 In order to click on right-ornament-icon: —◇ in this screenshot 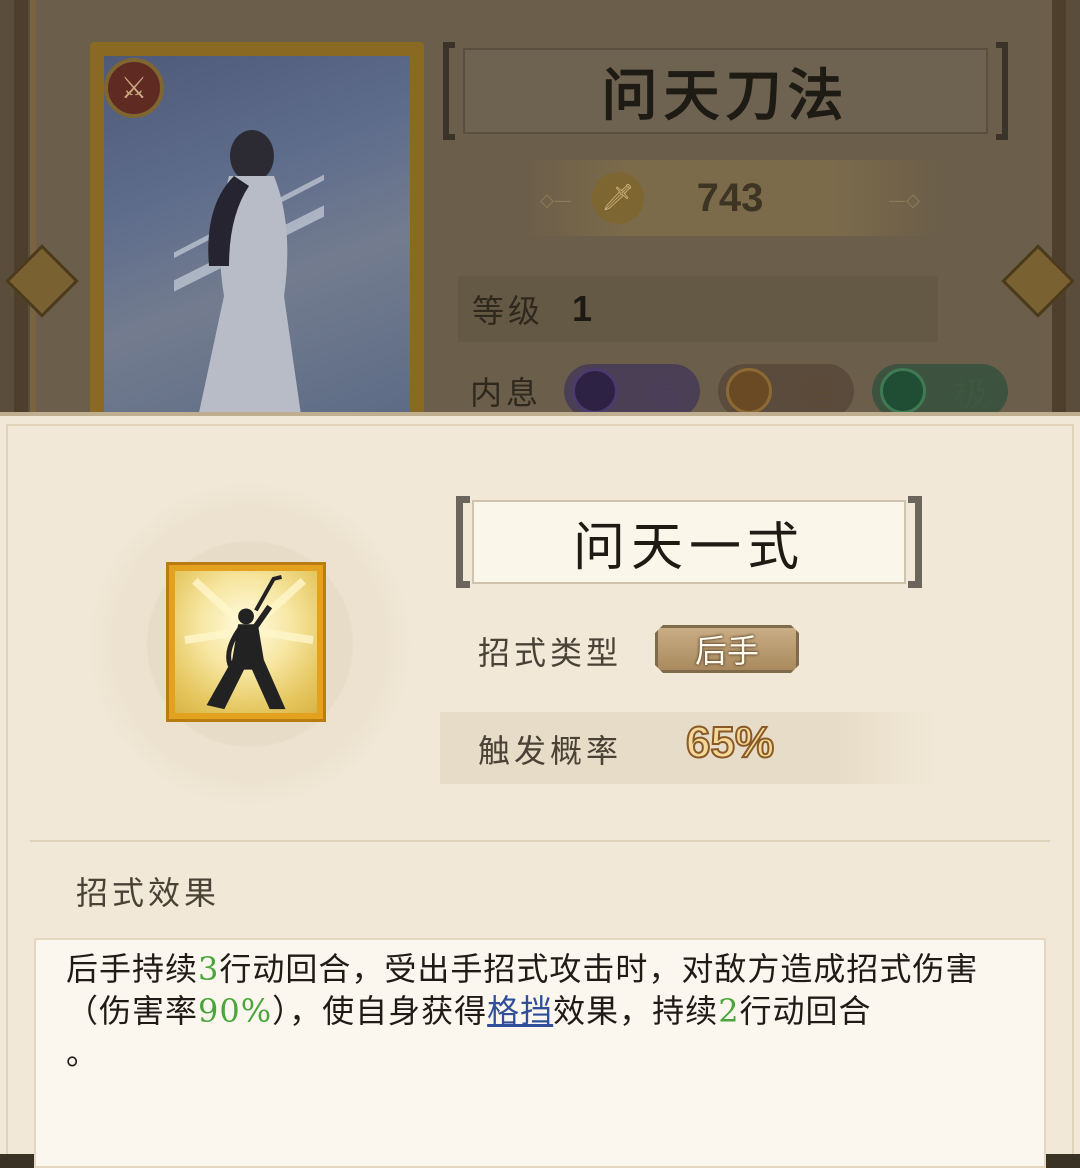, I will do `click(904, 200)`.